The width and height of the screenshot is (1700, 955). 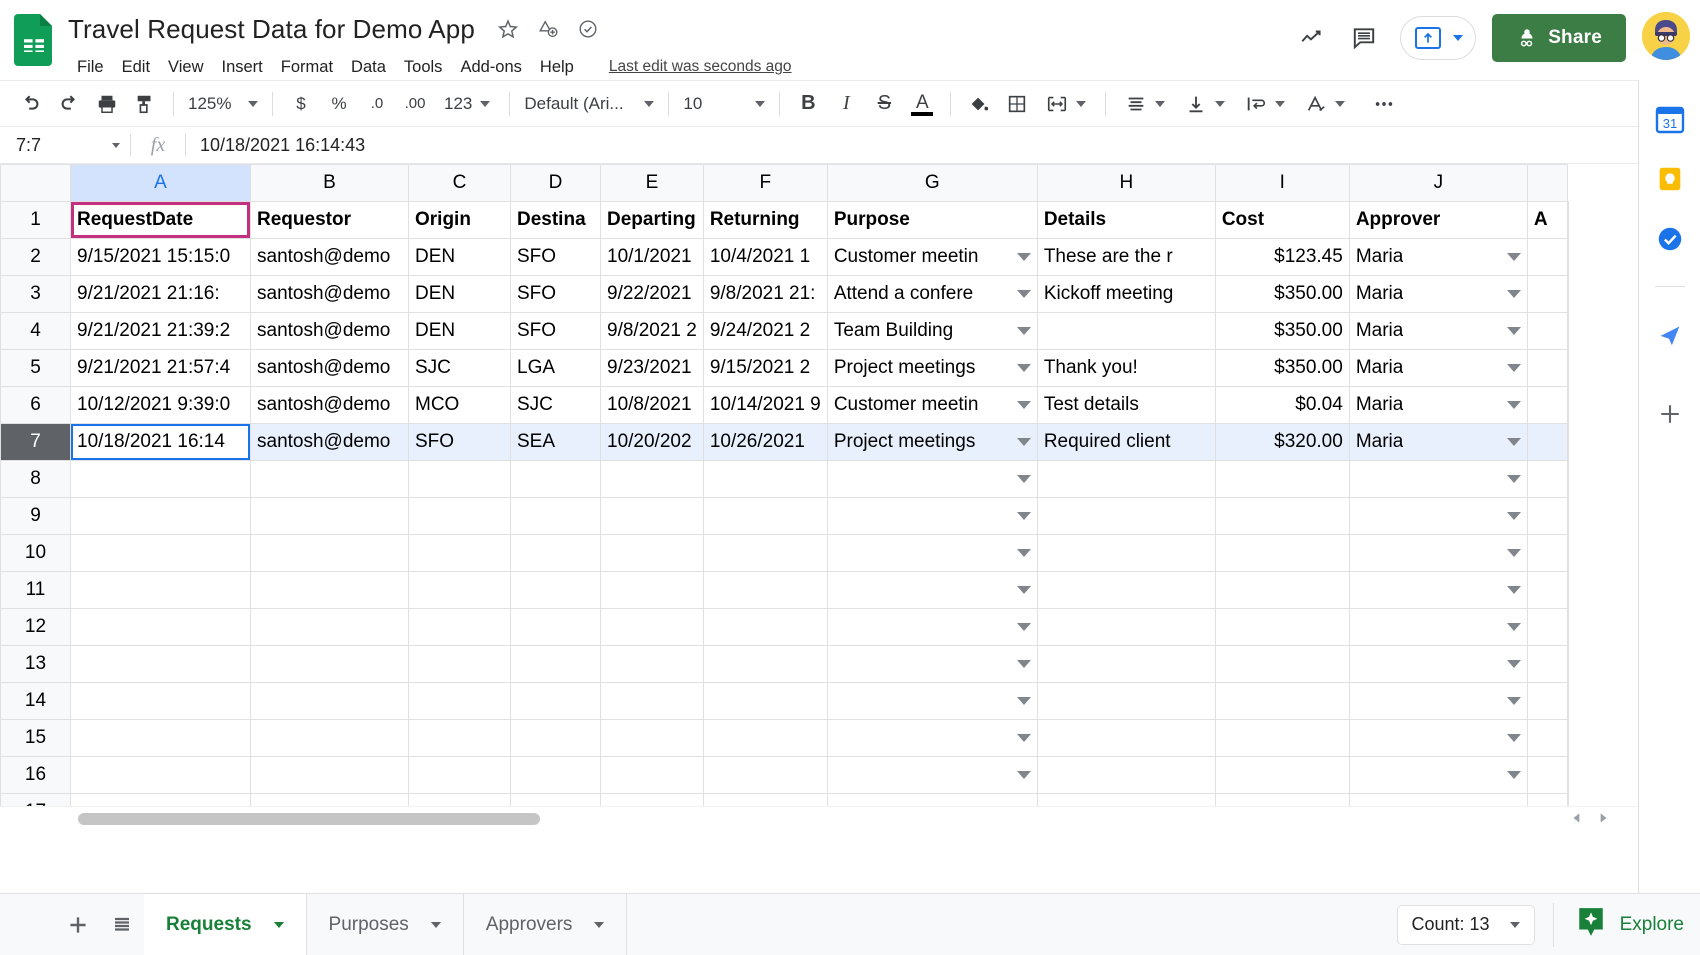 What do you see at coordinates (932, 183) in the screenshot?
I see `column-header-G: G` at bounding box center [932, 183].